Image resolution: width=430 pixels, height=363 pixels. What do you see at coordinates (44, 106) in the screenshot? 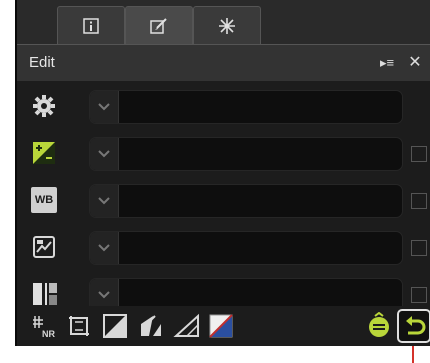
I see `gear-icon` at bounding box center [44, 106].